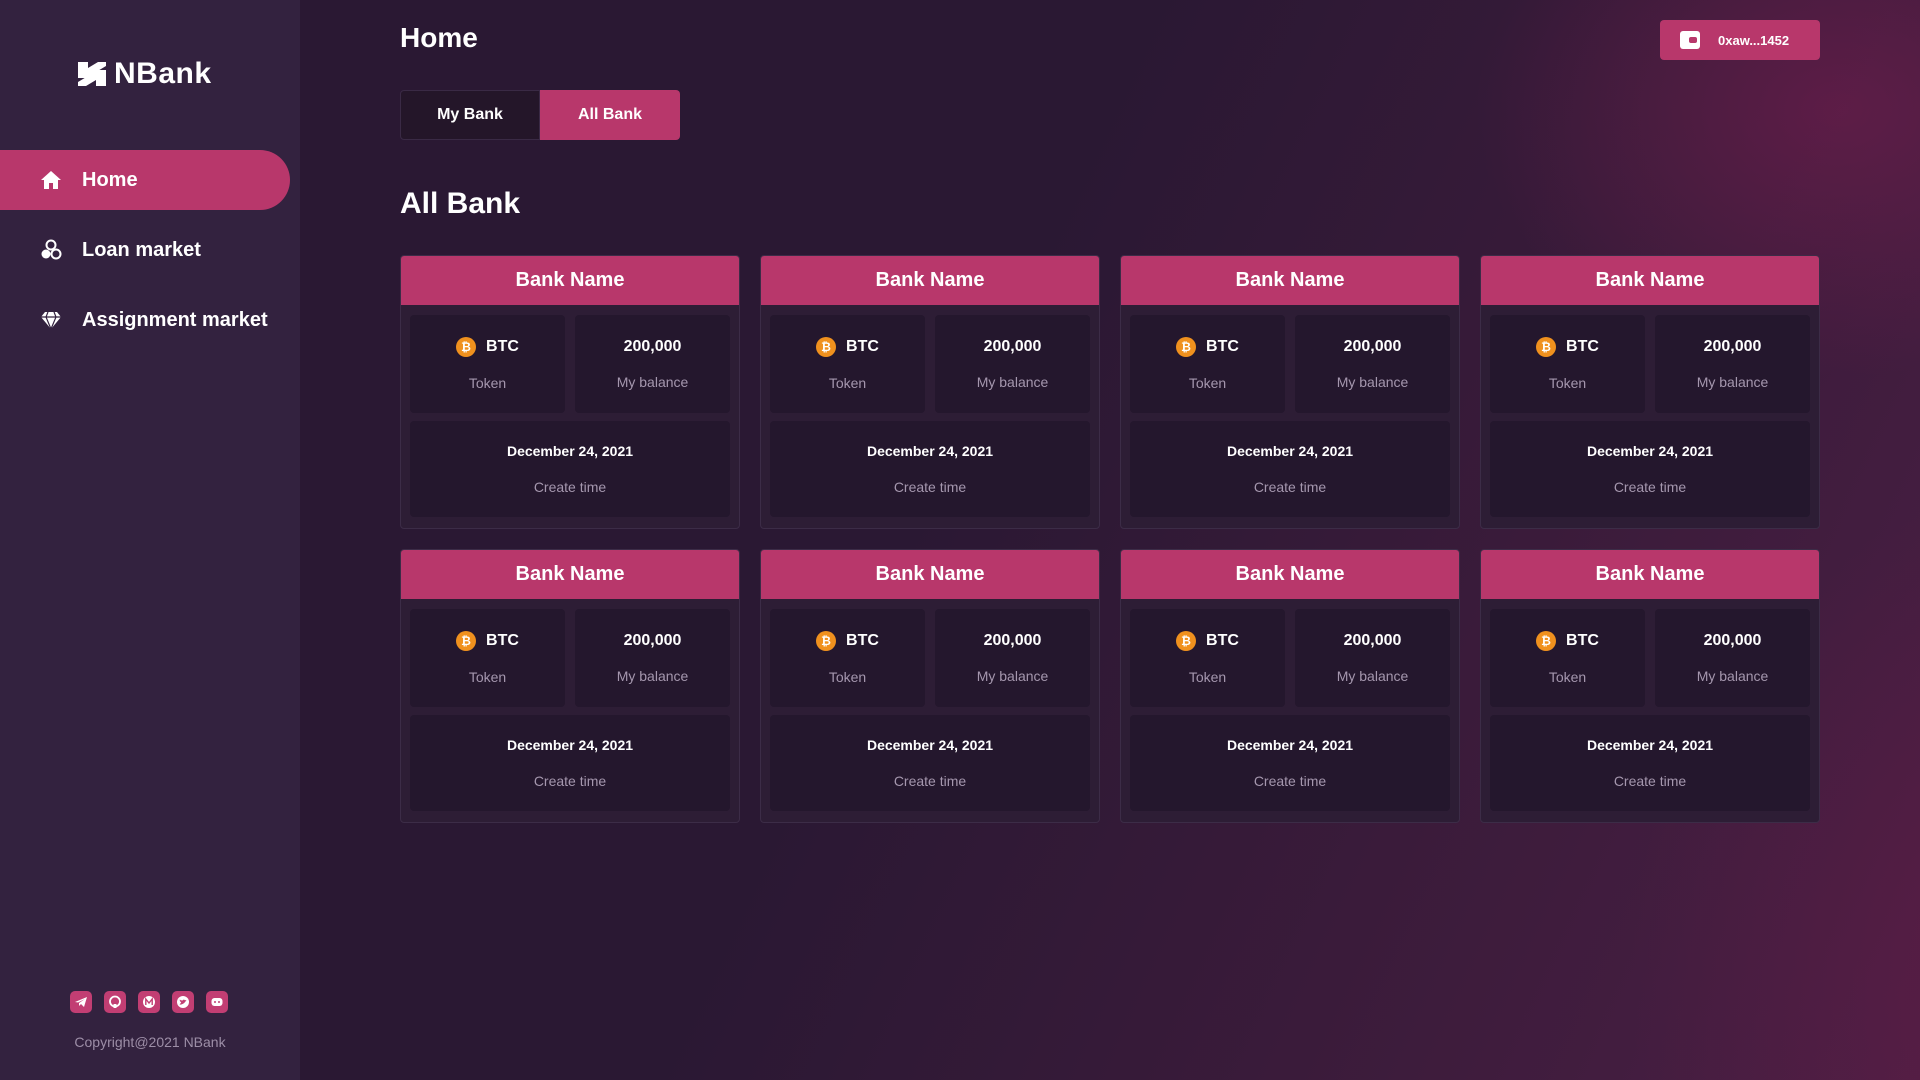  I want to click on logo-mark-icon, so click(92, 74).